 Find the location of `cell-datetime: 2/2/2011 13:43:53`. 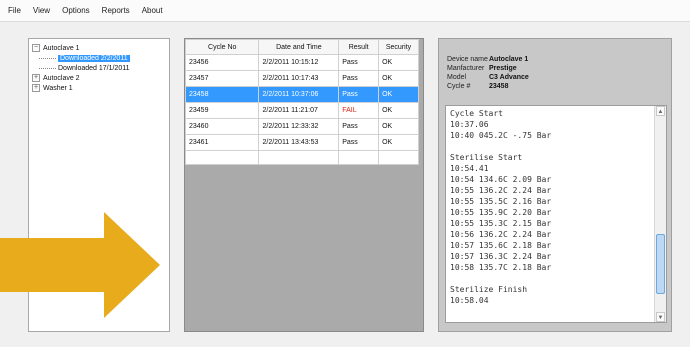

cell-datetime: 2/2/2011 13:43:53 is located at coordinates (299, 142).